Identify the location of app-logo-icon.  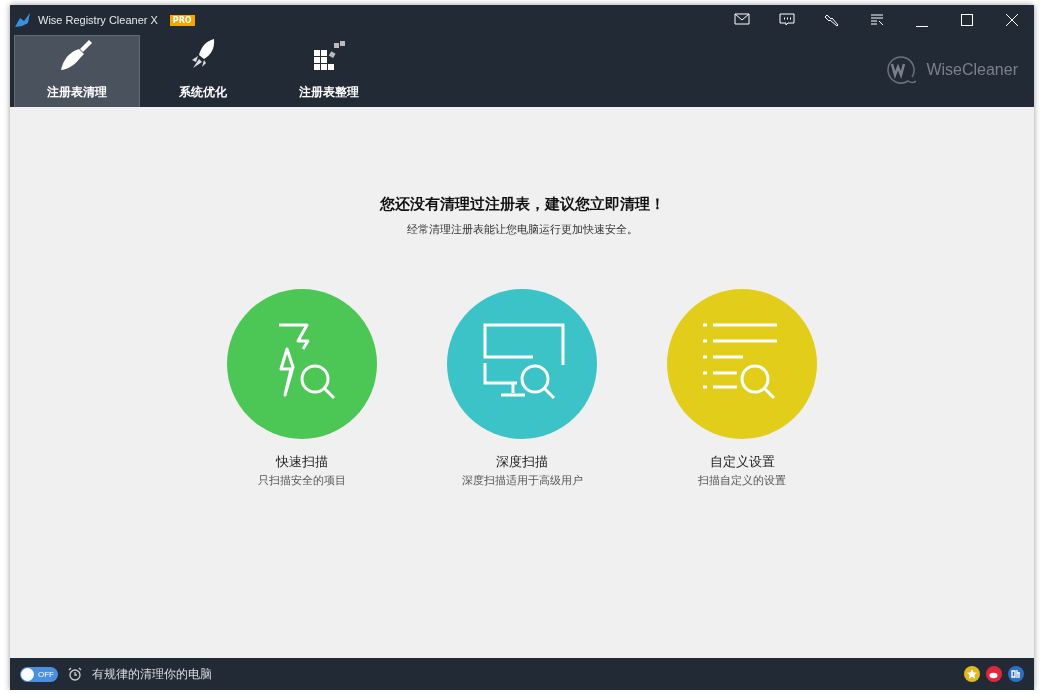
(23, 20).